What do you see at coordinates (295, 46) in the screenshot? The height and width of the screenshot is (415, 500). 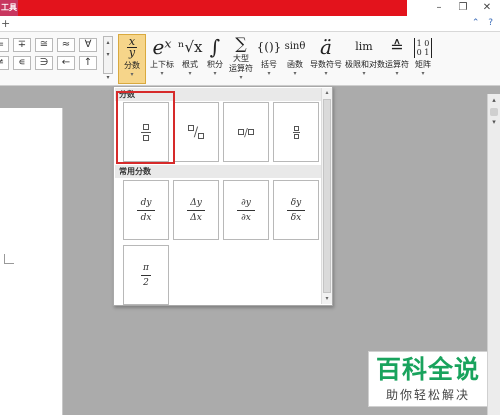 I see `function-icon: sinθ` at bounding box center [295, 46].